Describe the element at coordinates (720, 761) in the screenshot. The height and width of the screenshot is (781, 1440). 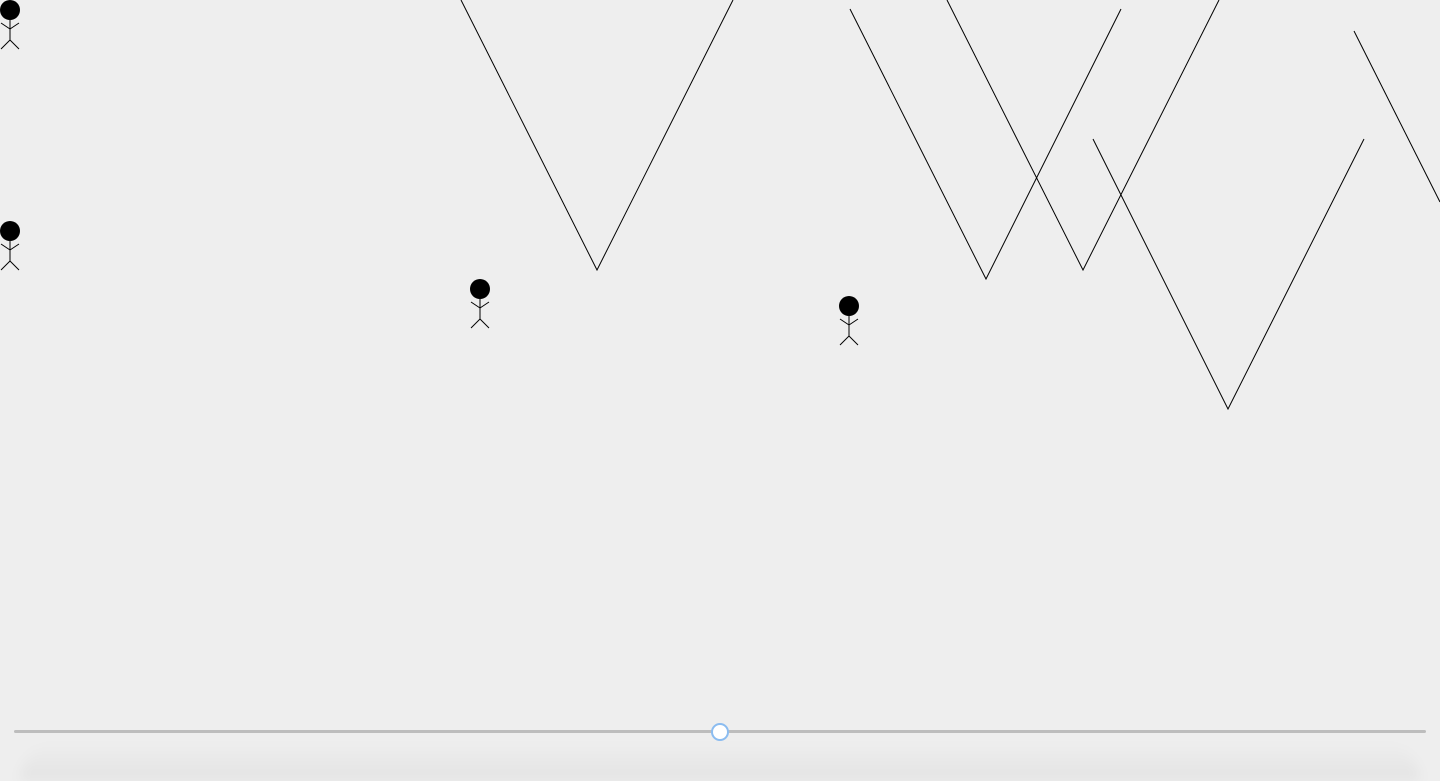
I see `bottom-shadow` at that location.